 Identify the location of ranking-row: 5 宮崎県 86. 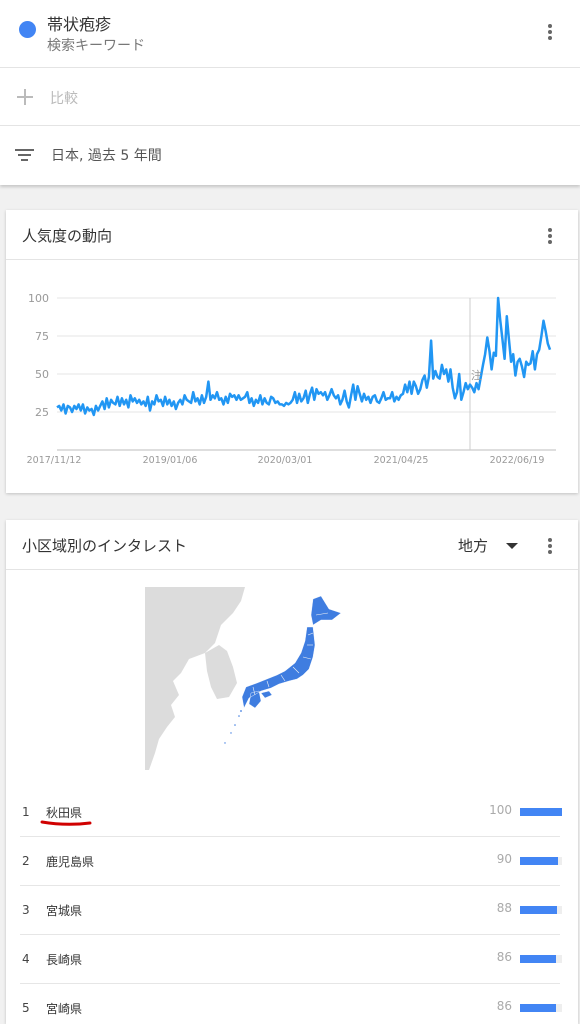
(291, 1004).